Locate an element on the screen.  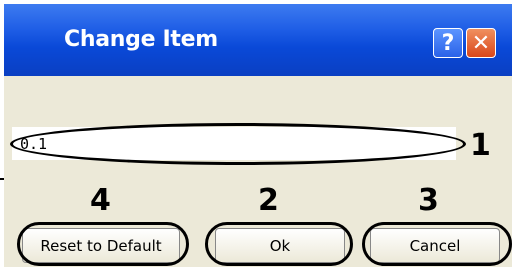
help-button: ? is located at coordinates (448, 43).